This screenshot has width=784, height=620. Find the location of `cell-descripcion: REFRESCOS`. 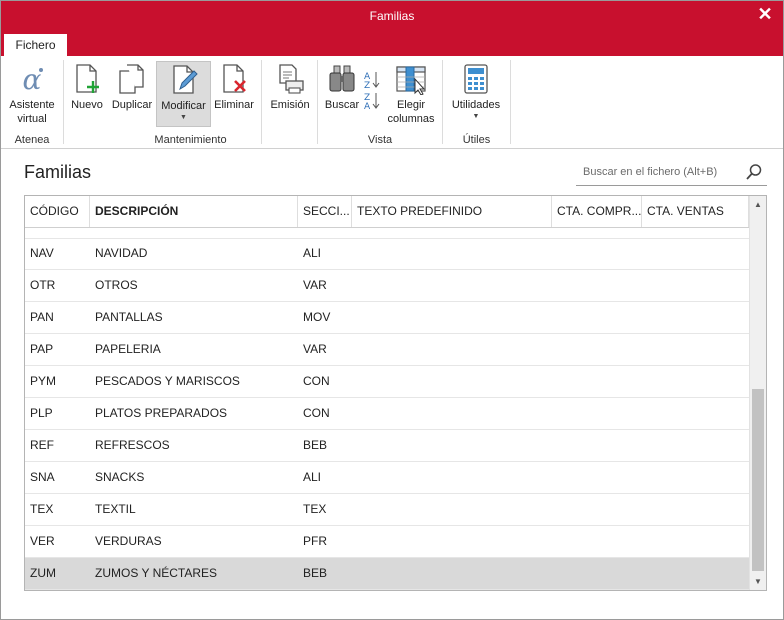

cell-descripcion: REFRESCOS is located at coordinates (132, 445).